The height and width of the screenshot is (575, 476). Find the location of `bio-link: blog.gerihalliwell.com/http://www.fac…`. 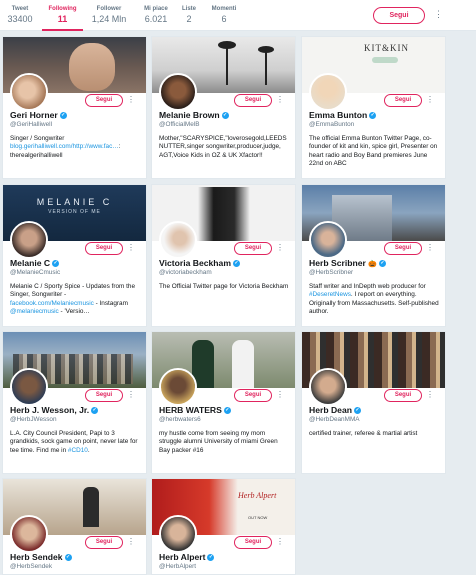

bio-link: blog.gerihalliwell.com/http://www.fac… is located at coordinates (64, 146).